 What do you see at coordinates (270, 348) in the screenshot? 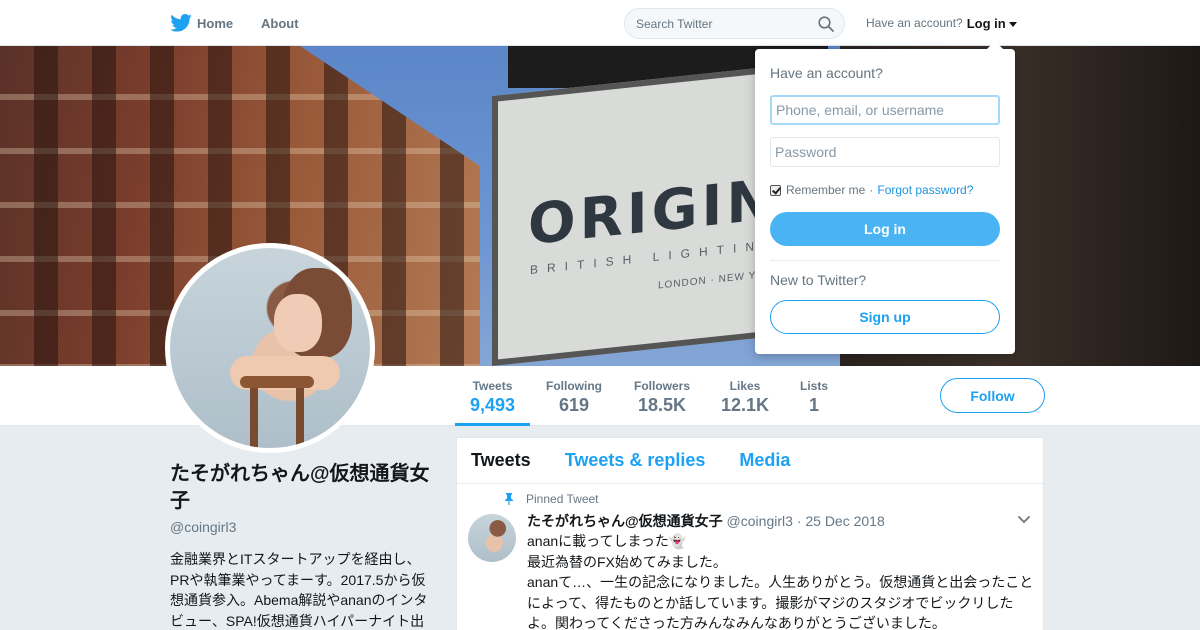
I see `profile-avatar` at bounding box center [270, 348].